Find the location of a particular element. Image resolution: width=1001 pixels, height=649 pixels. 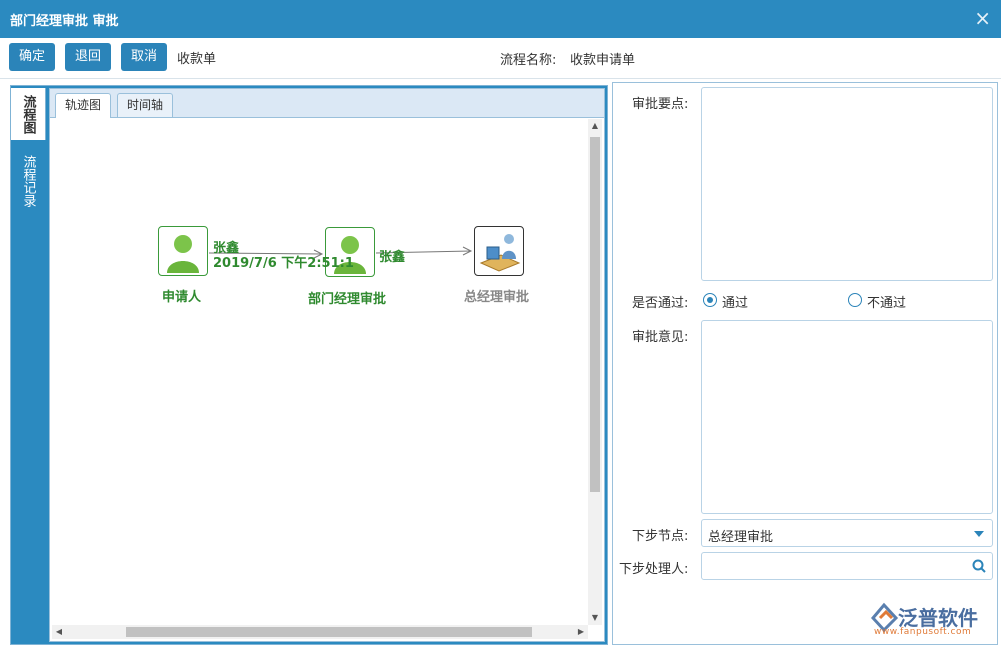

toolbar: 确定 退回 取消 收款单 流程名称: 收款申请单 is located at coordinates (500, 58).